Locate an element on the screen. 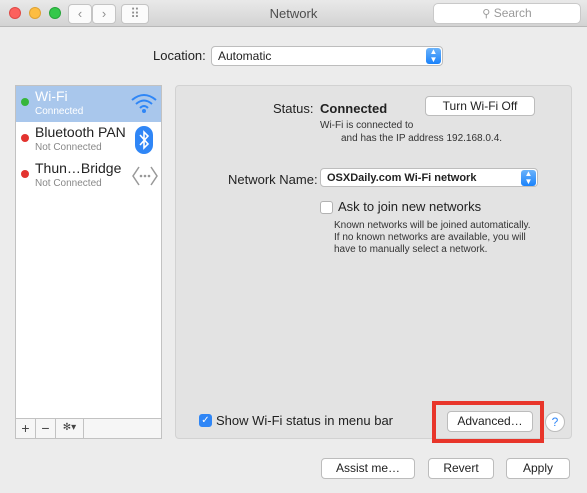 This screenshot has width=587, height=493. ask-join-description-line3: have to manually select a network. is located at coordinates (411, 249).